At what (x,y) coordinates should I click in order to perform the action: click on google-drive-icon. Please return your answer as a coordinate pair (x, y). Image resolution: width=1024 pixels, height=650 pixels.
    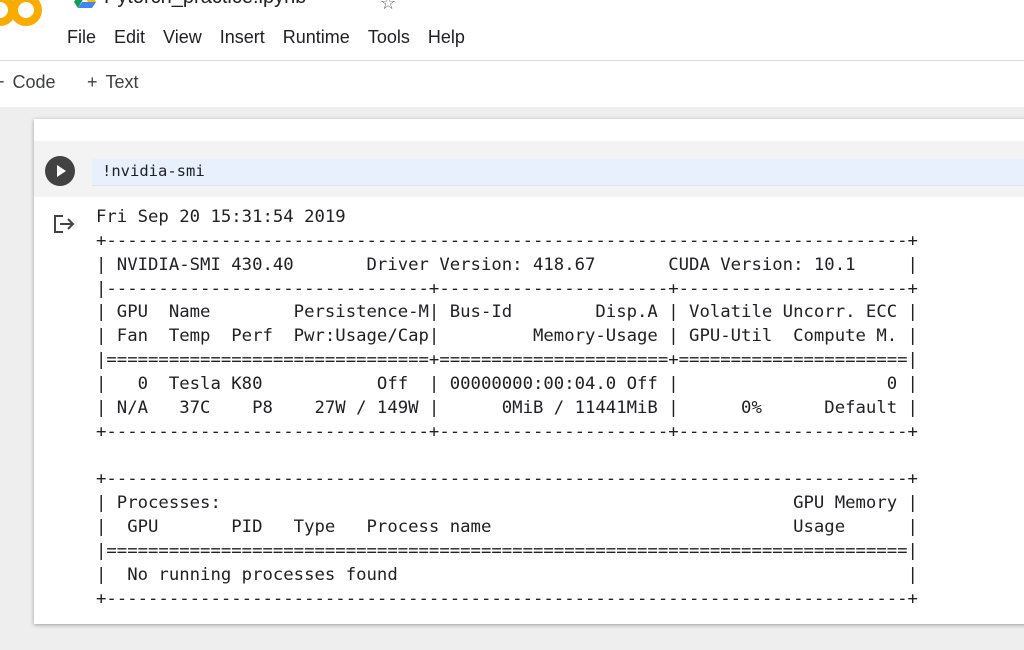
    Looking at the image, I should click on (85, 4).